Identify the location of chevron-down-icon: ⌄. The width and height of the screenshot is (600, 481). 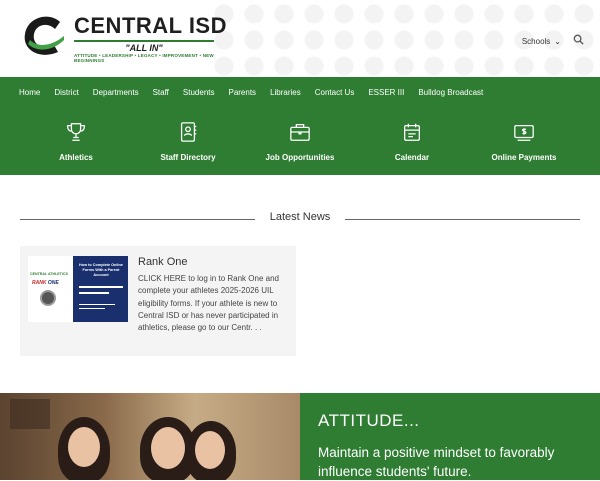
(557, 41).